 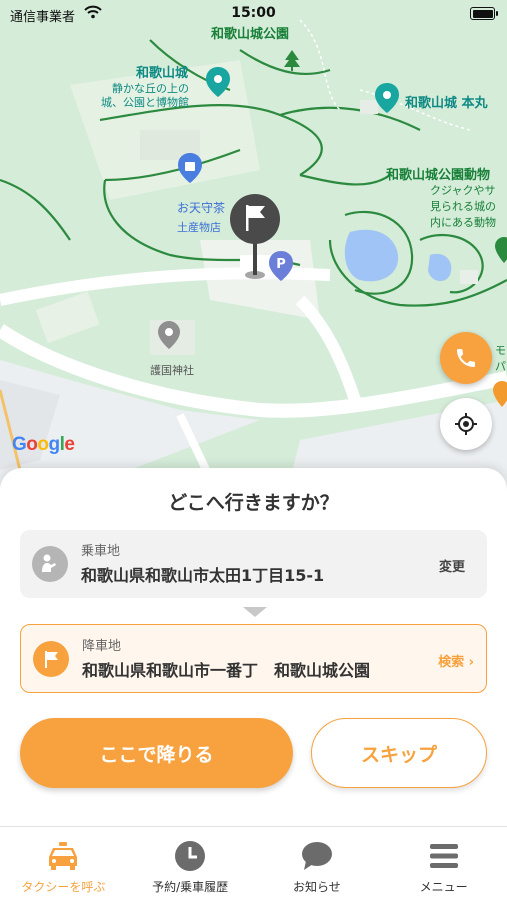 What do you see at coordinates (500, 250) in the screenshot?
I see `zoo-poi-icon` at bounding box center [500, 250].